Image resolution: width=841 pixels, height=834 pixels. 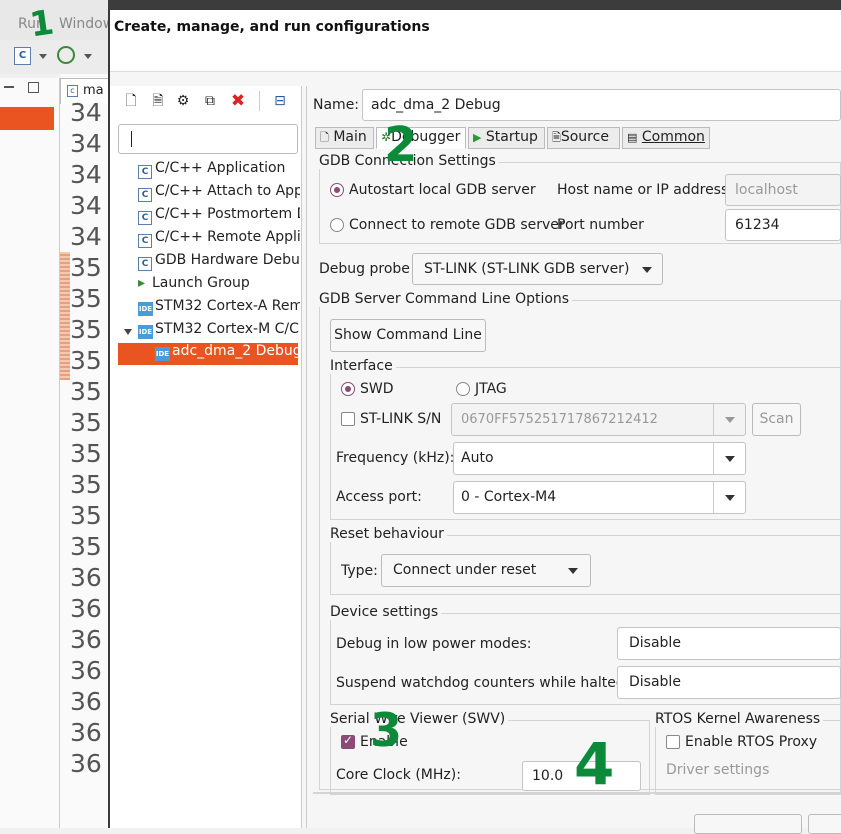 What do you see at coordinates (506, 138) in the screenshot?
I see `tab-startup: ▶ Startup` at bounding box center [506, 138].